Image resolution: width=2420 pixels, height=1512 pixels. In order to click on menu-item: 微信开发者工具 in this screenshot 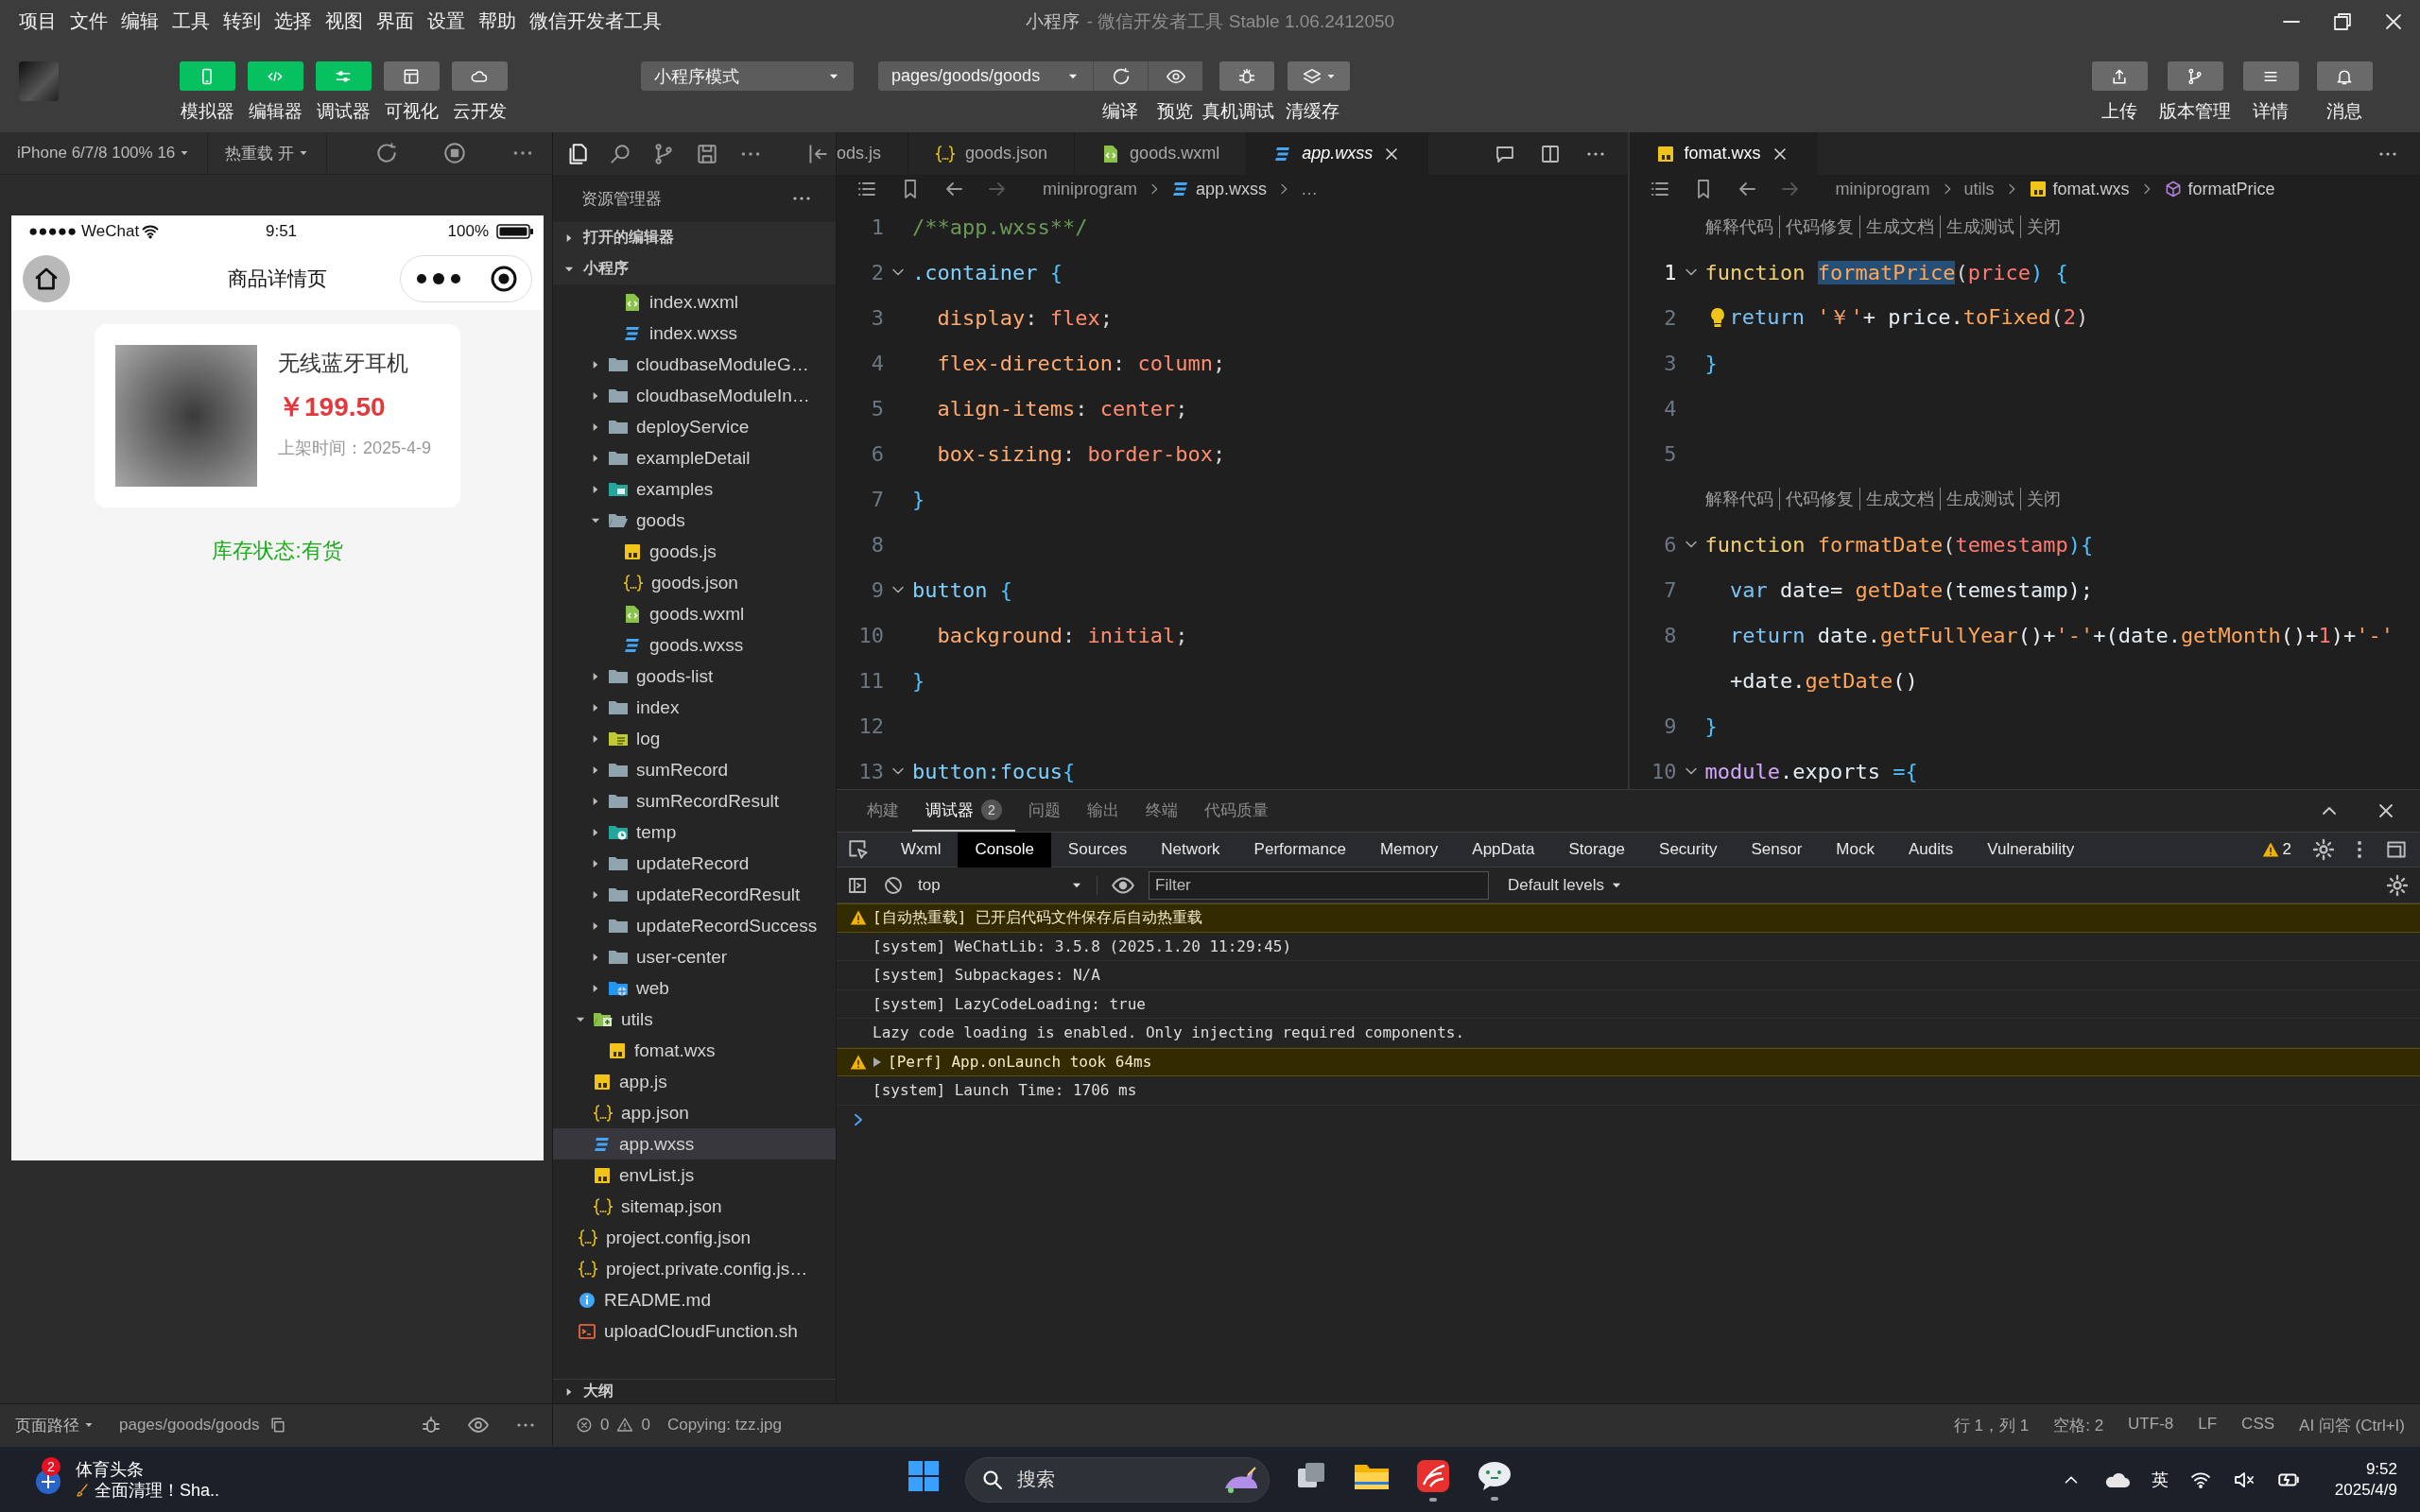, I will do `click(595, 21)`.